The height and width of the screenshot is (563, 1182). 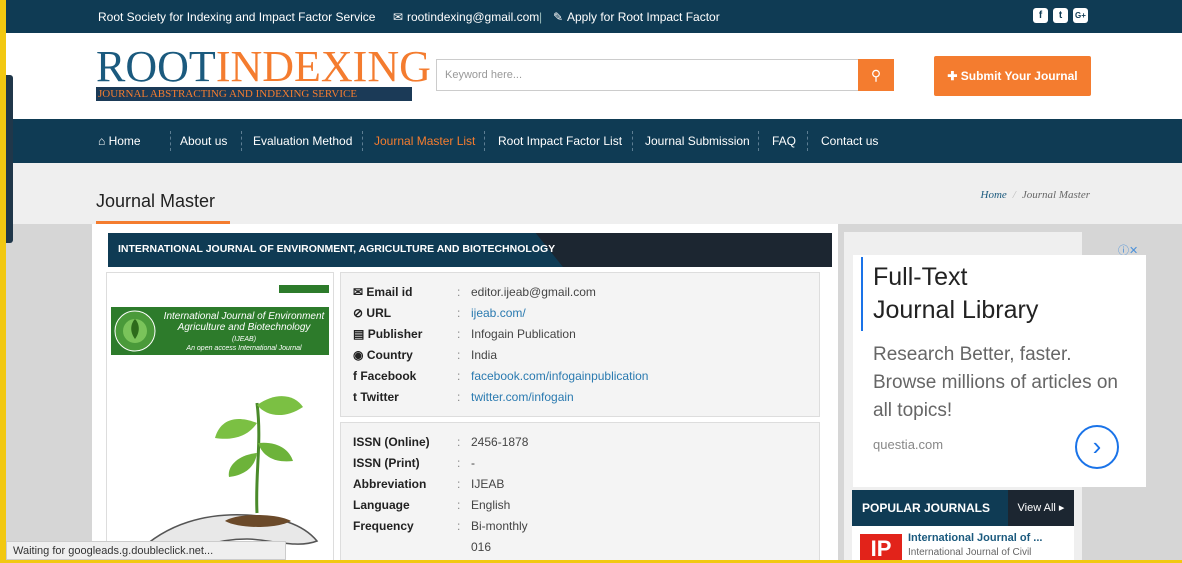 I want to click on facebook-icon: f, so click(x=1040, y=15).